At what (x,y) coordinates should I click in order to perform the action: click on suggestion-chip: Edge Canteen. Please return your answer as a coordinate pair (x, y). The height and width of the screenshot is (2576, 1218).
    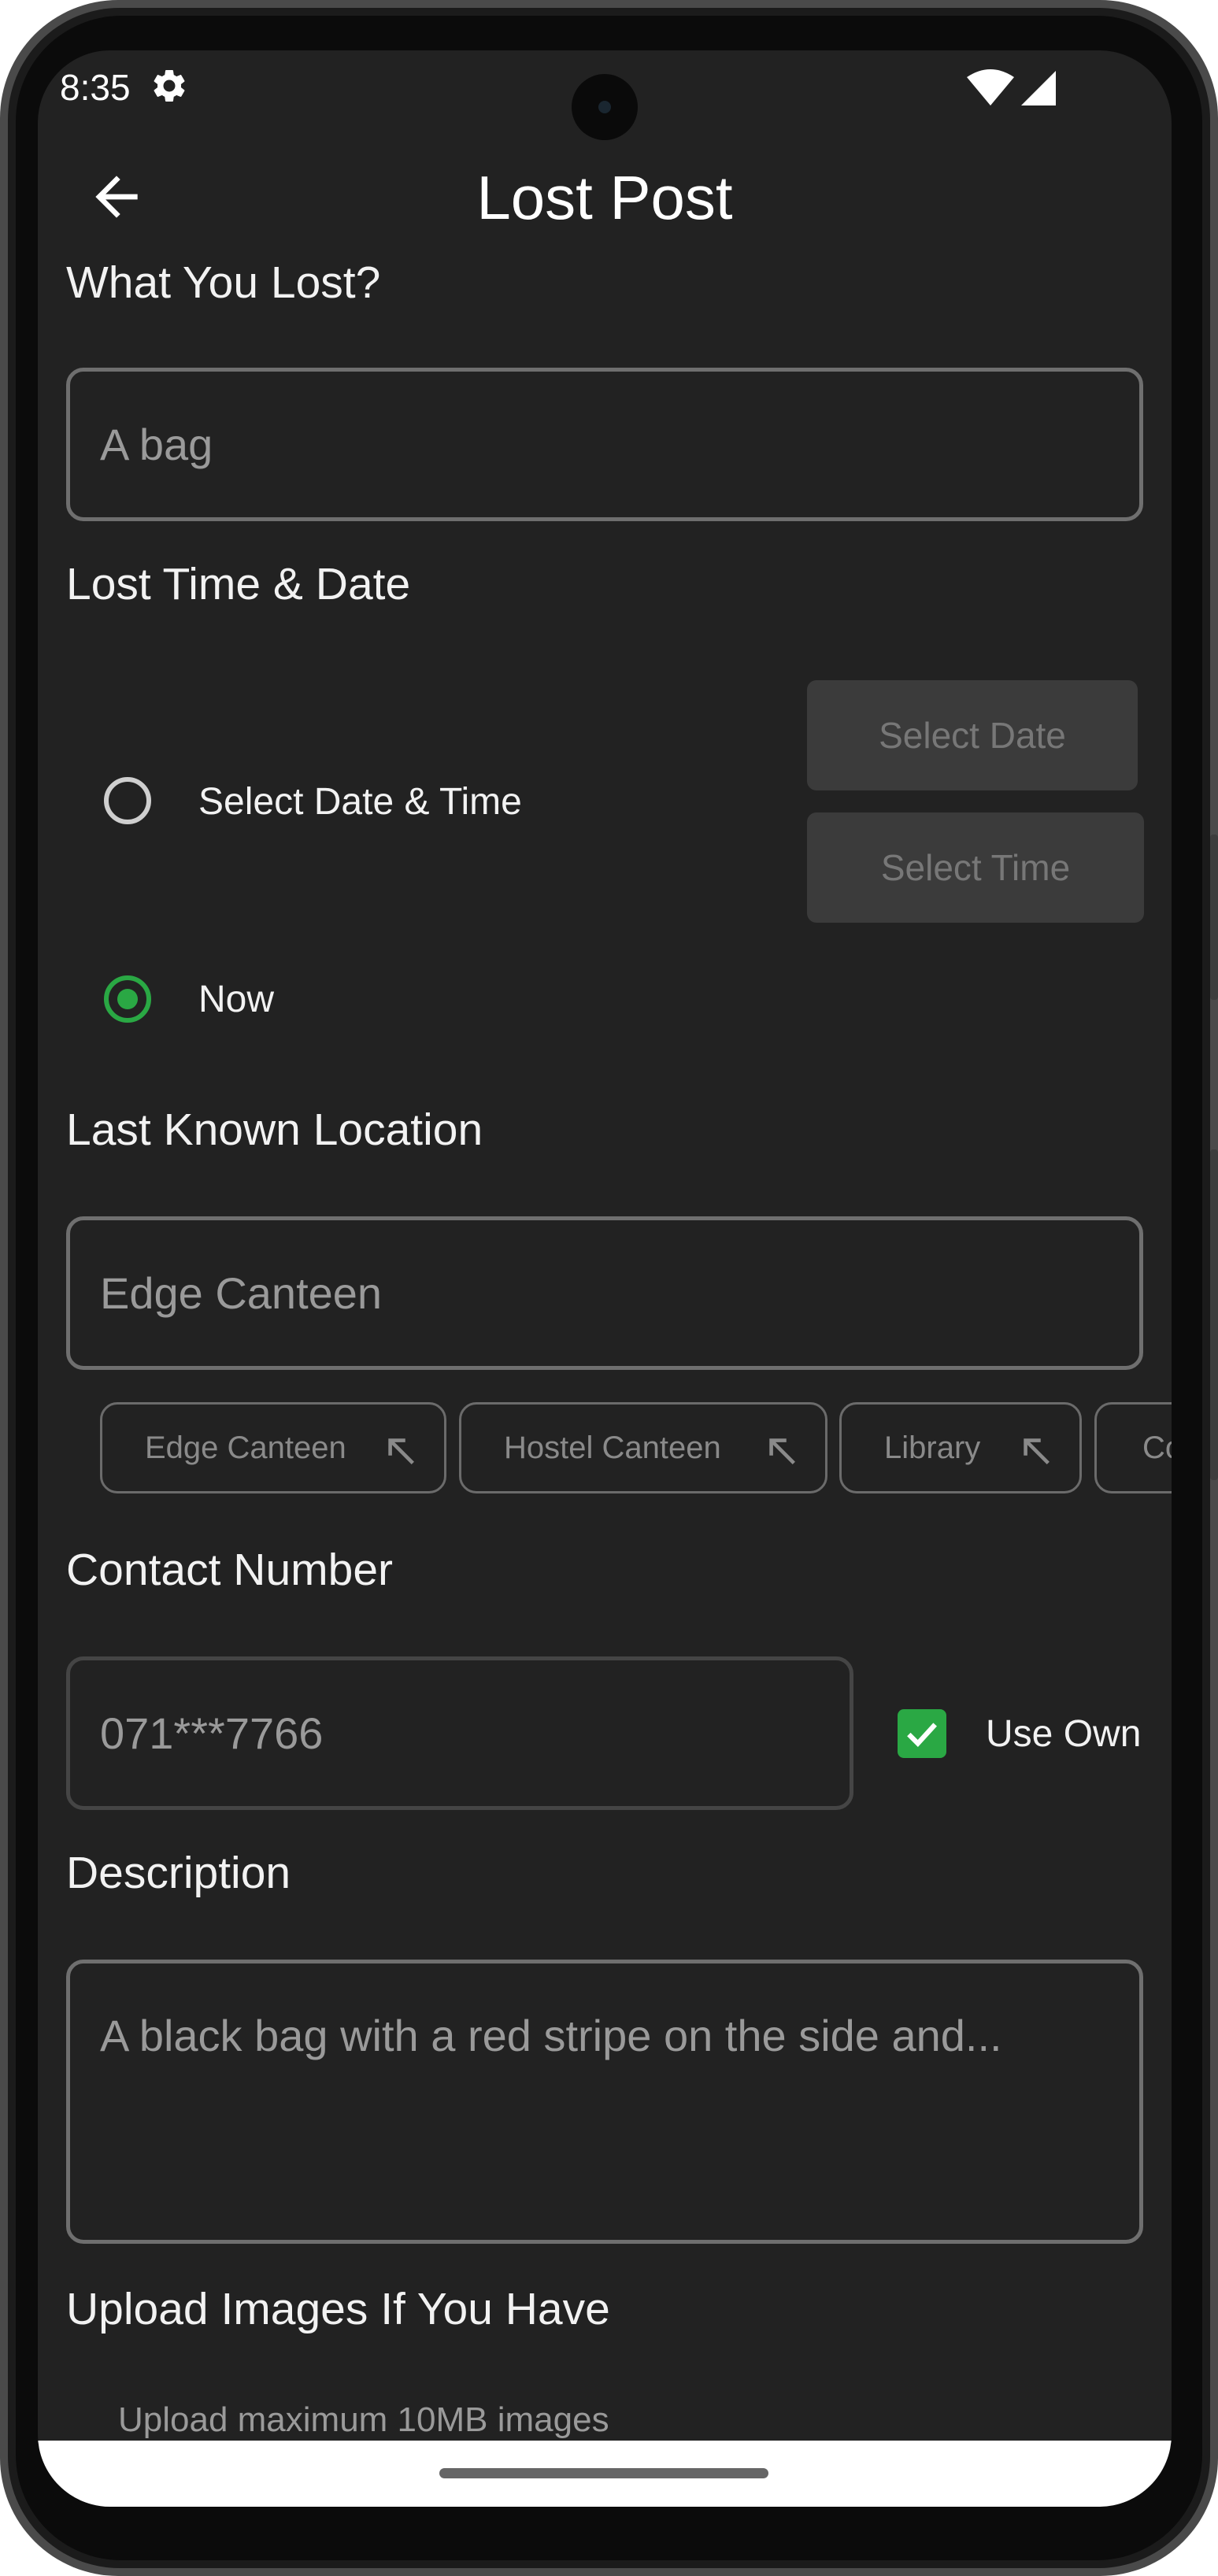
    Looking at the image, I should click on (273, 1447).